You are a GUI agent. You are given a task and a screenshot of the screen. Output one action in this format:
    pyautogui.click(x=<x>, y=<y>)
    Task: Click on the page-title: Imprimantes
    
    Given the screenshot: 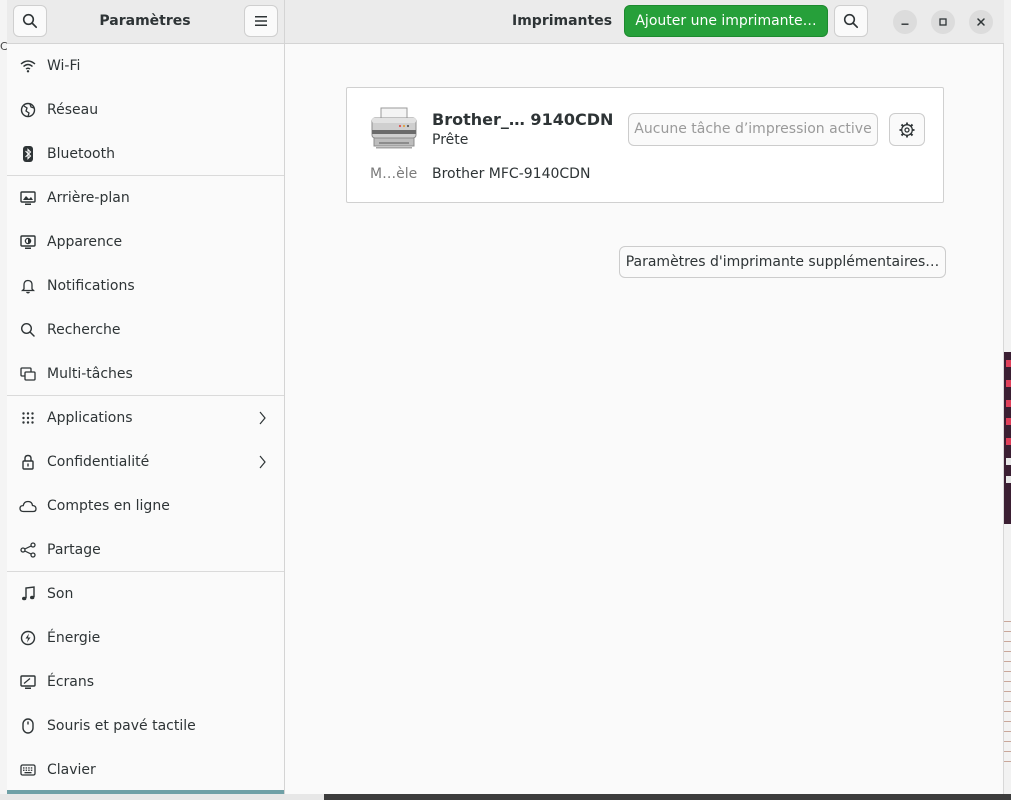 What is the action you would take?
    pyautogui.click(x=562, y=21)
    